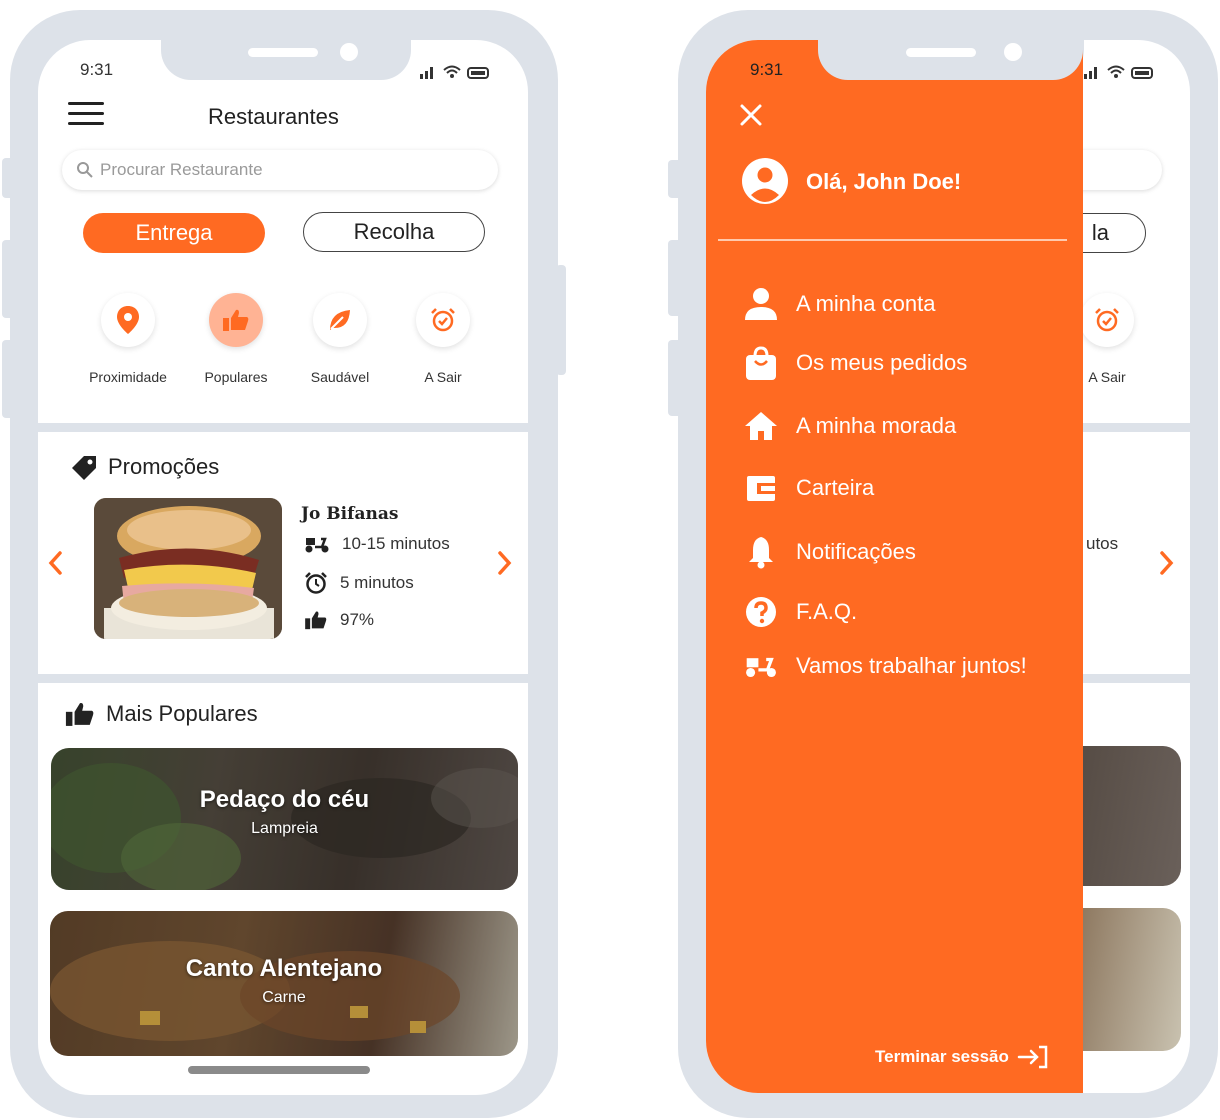  Describe the element at coordinates (882, 362) in the screenshot. I see `menu-item-label: Os meus pedidos` at that location.